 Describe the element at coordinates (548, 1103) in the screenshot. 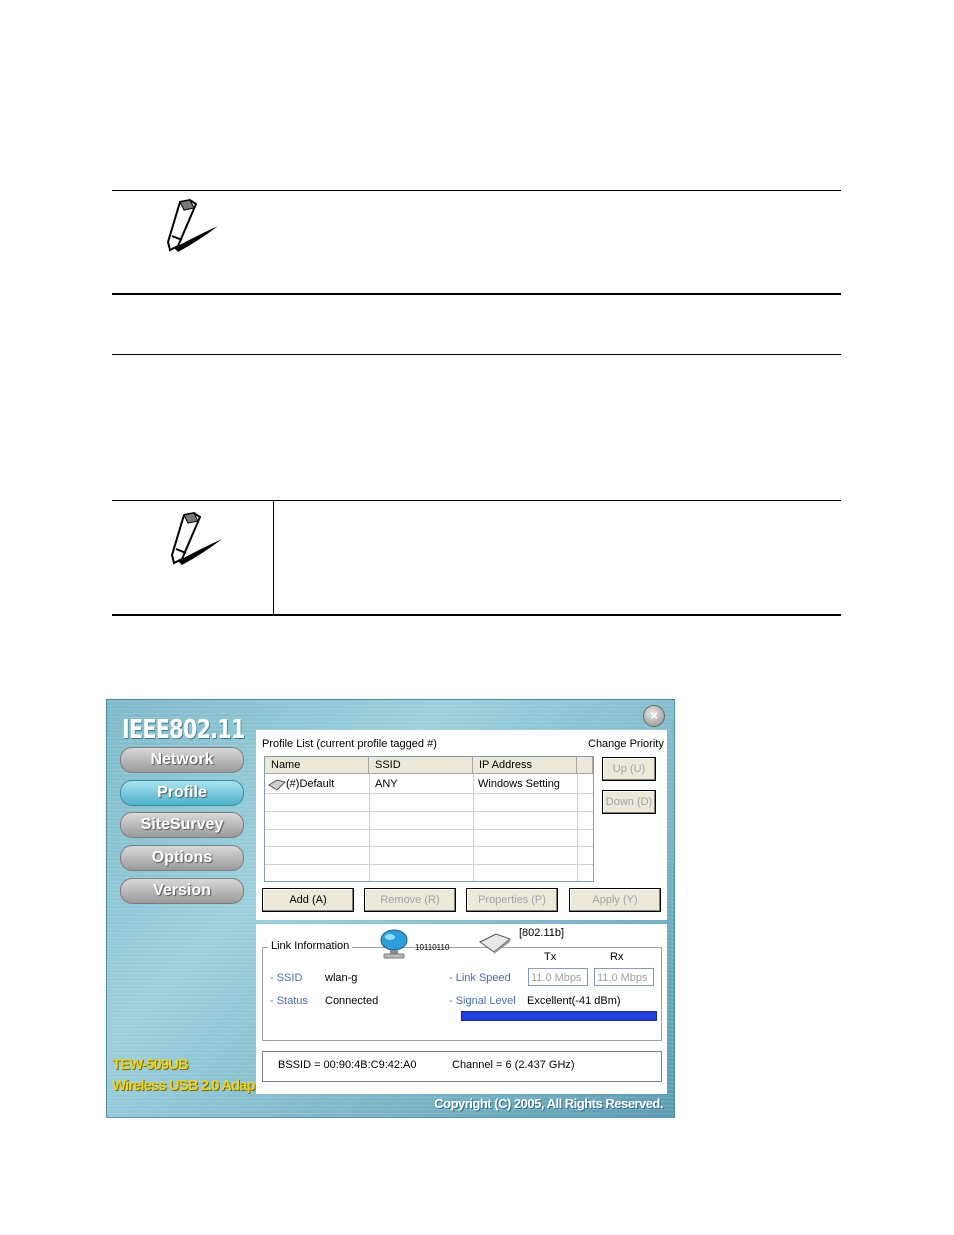

I see `copyright-text: Copyright (C) 2005, All Rights Reserved.` at that location.